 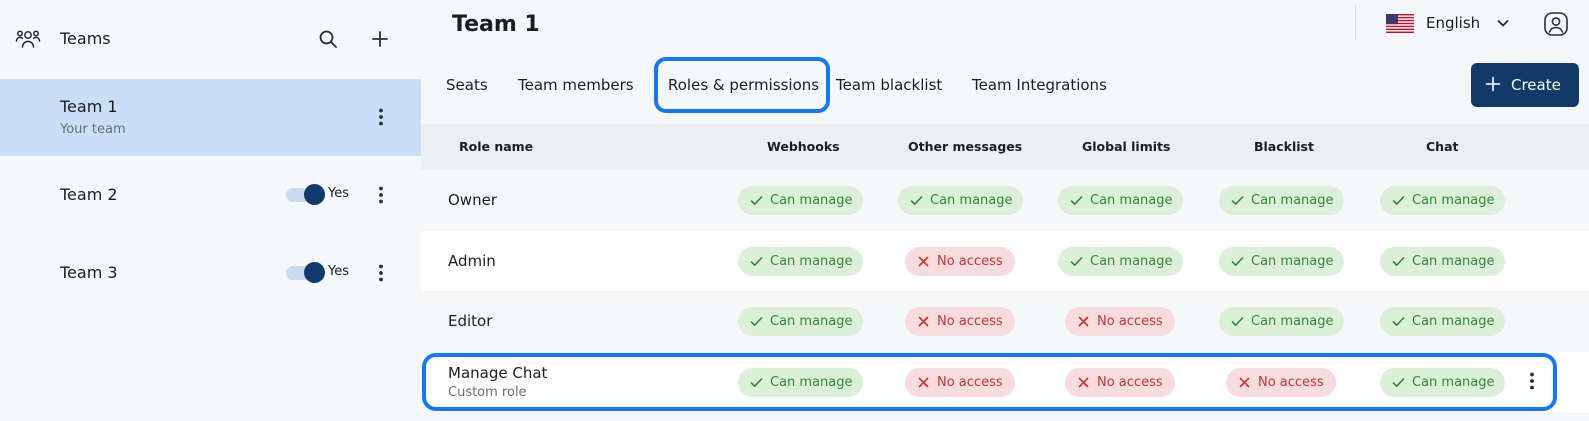 What do you see at coordinates (89, 272) in the screenshot?
I see `team-name: Team 3` at bounding box center [89, 272].